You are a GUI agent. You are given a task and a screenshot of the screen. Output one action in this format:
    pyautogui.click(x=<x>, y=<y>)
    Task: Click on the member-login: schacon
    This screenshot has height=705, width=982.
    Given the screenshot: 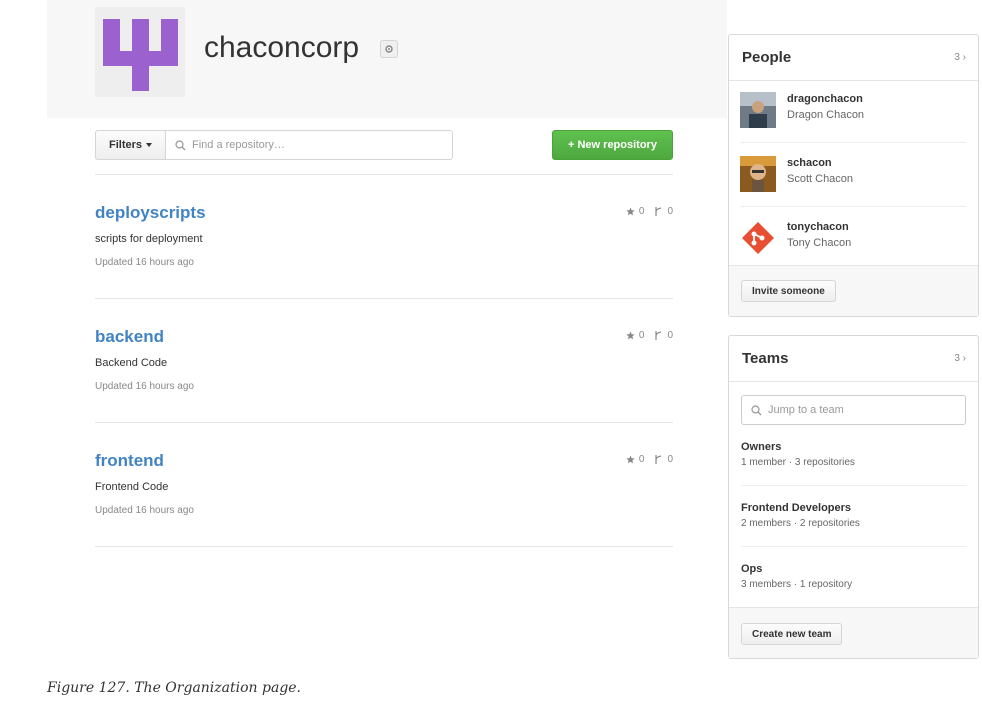 What is the action you would take?
    pyautogui.click(x=809, y=163)
    